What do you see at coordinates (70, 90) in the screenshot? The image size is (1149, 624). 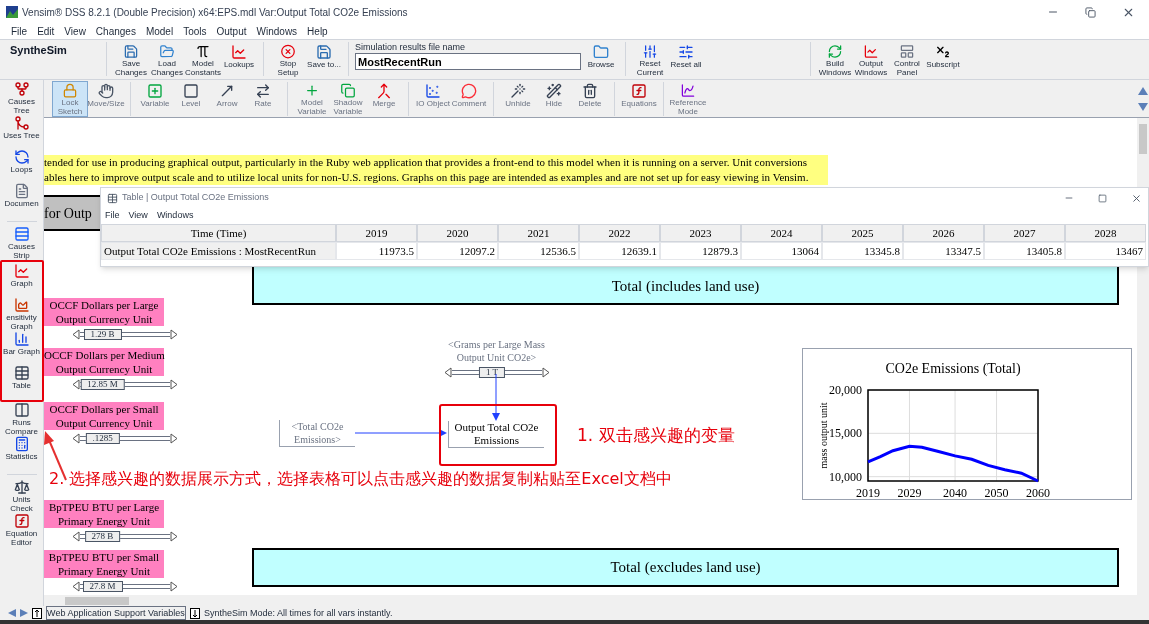 I see `lock-icon` at bounding box center [70, 90].